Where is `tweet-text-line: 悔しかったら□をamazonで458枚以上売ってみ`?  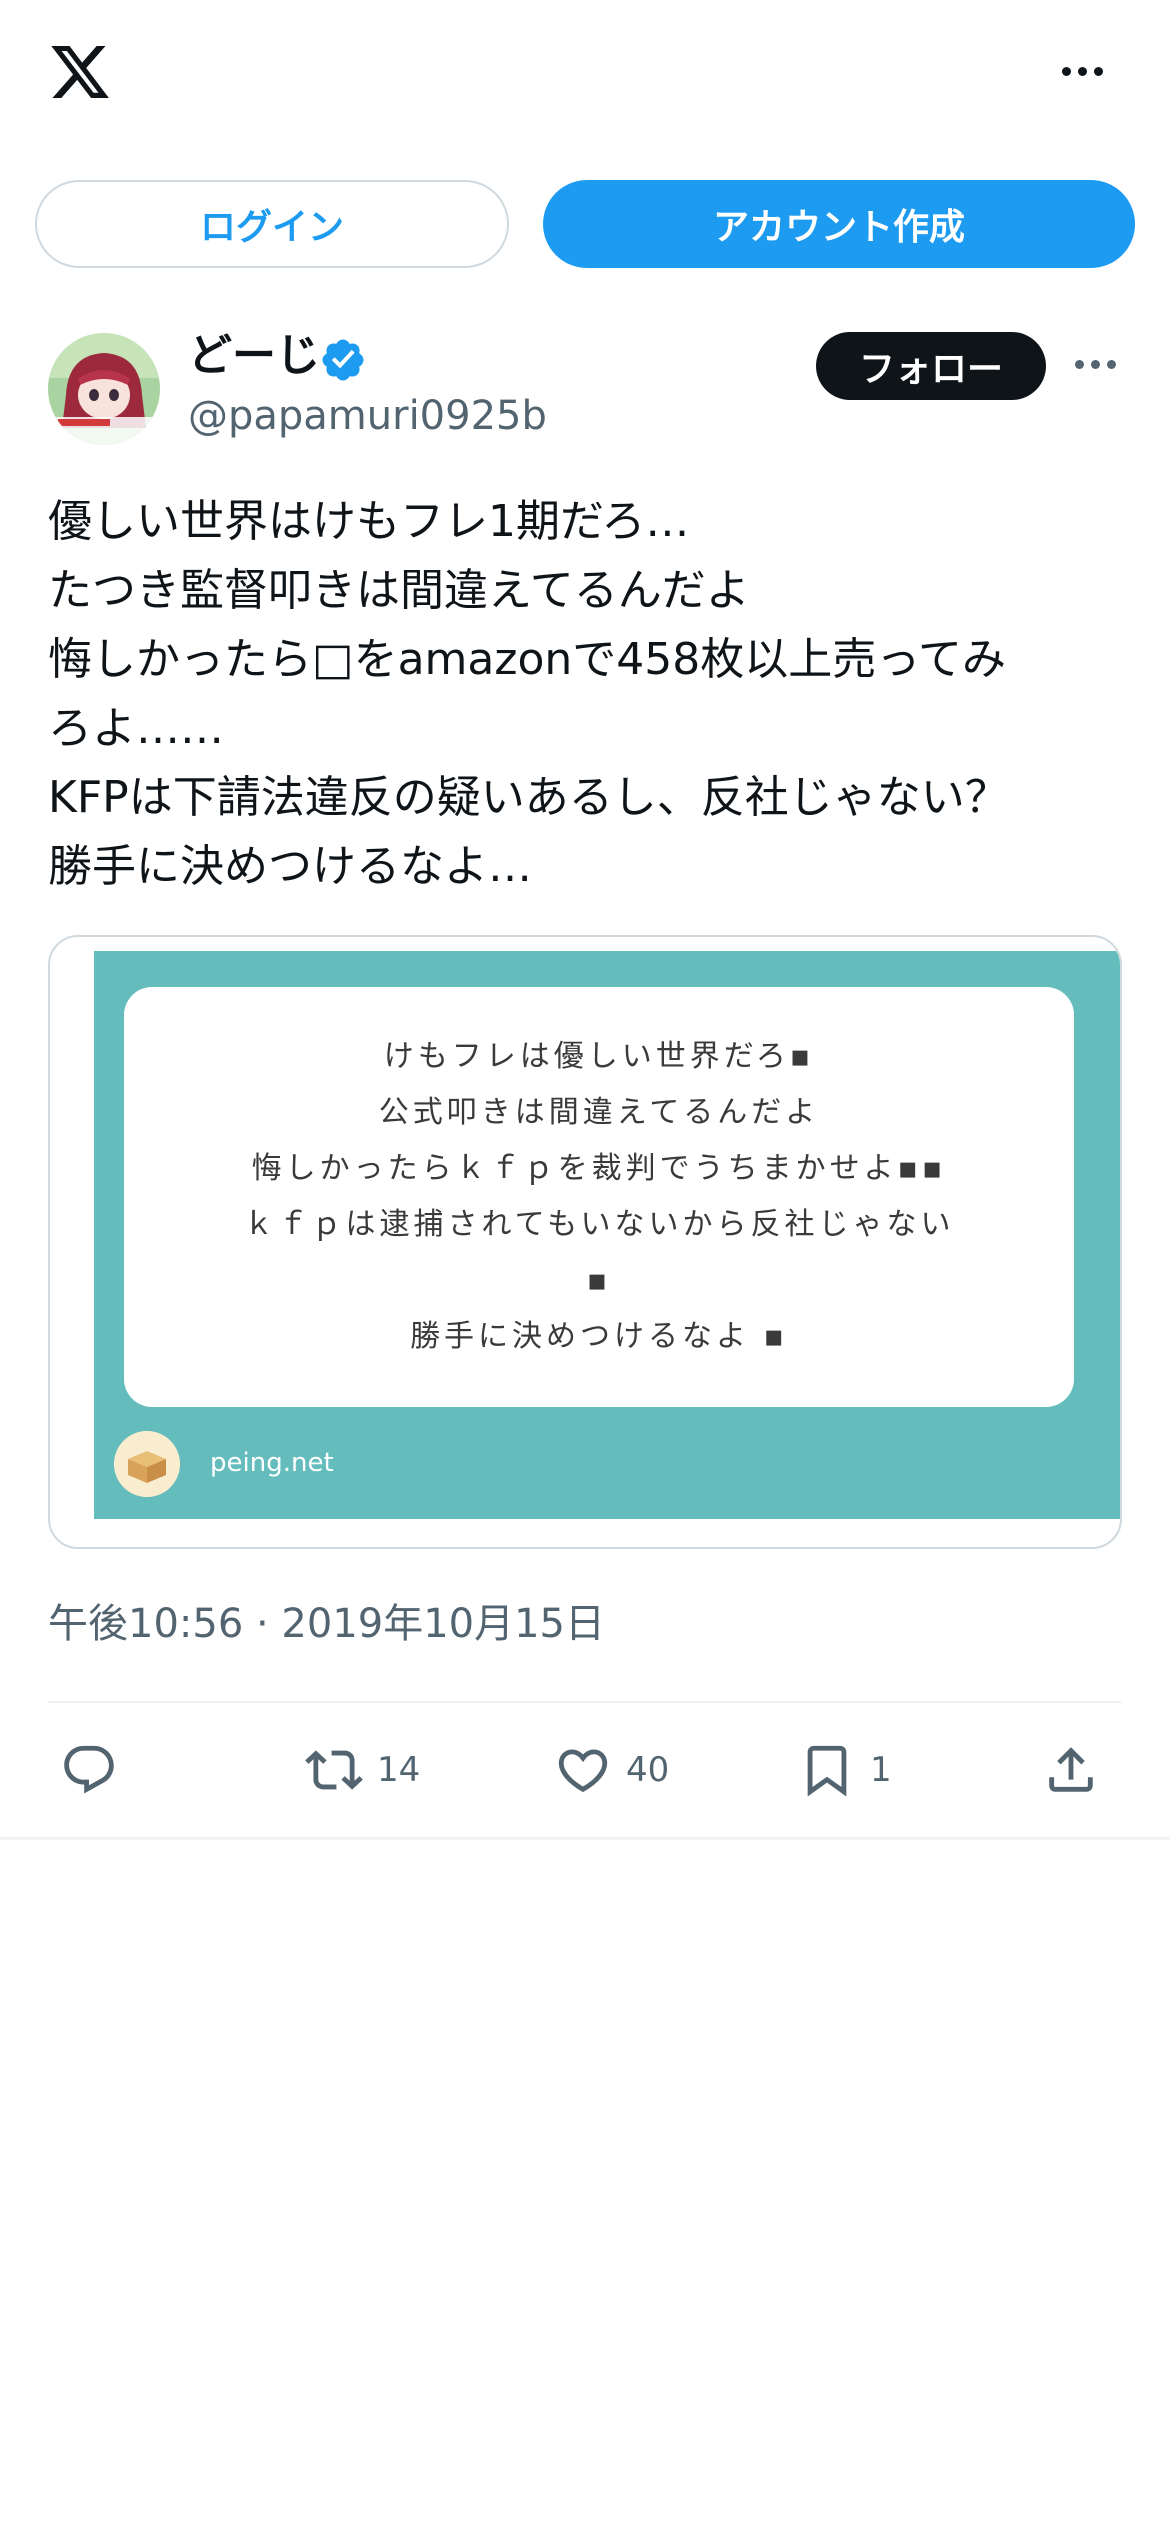 tweet-text-line: 悔しかったら□をamazonで458枚以上売ってみ is located at coordinates (527, 659).